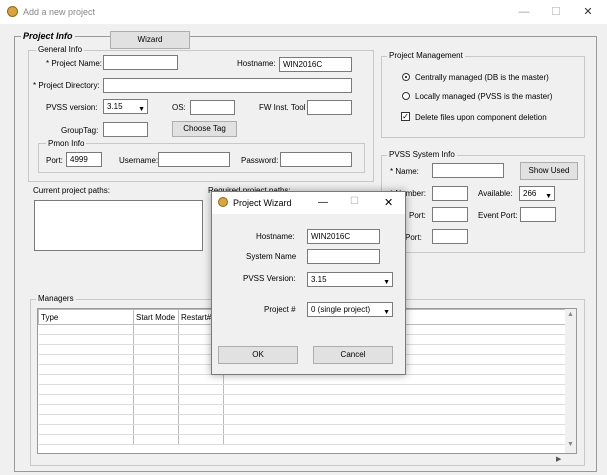 The width and height of the screenshot is (607, 475). I want to click on hostname-field: WIN2016C, so click(315, 64).